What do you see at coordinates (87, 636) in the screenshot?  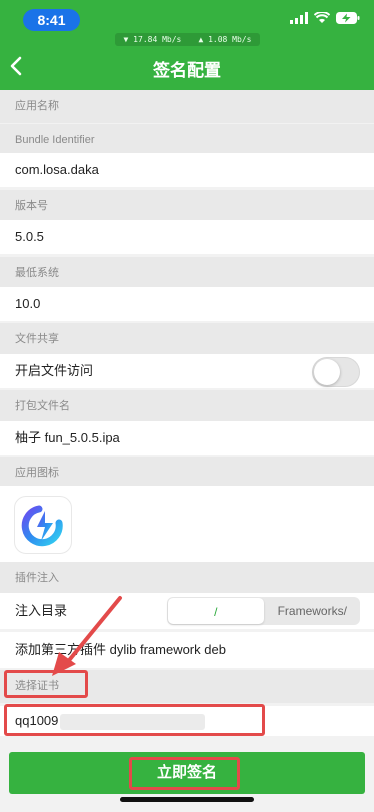 I see `annotation-arrow-icon` at bounding box center [87, 636].